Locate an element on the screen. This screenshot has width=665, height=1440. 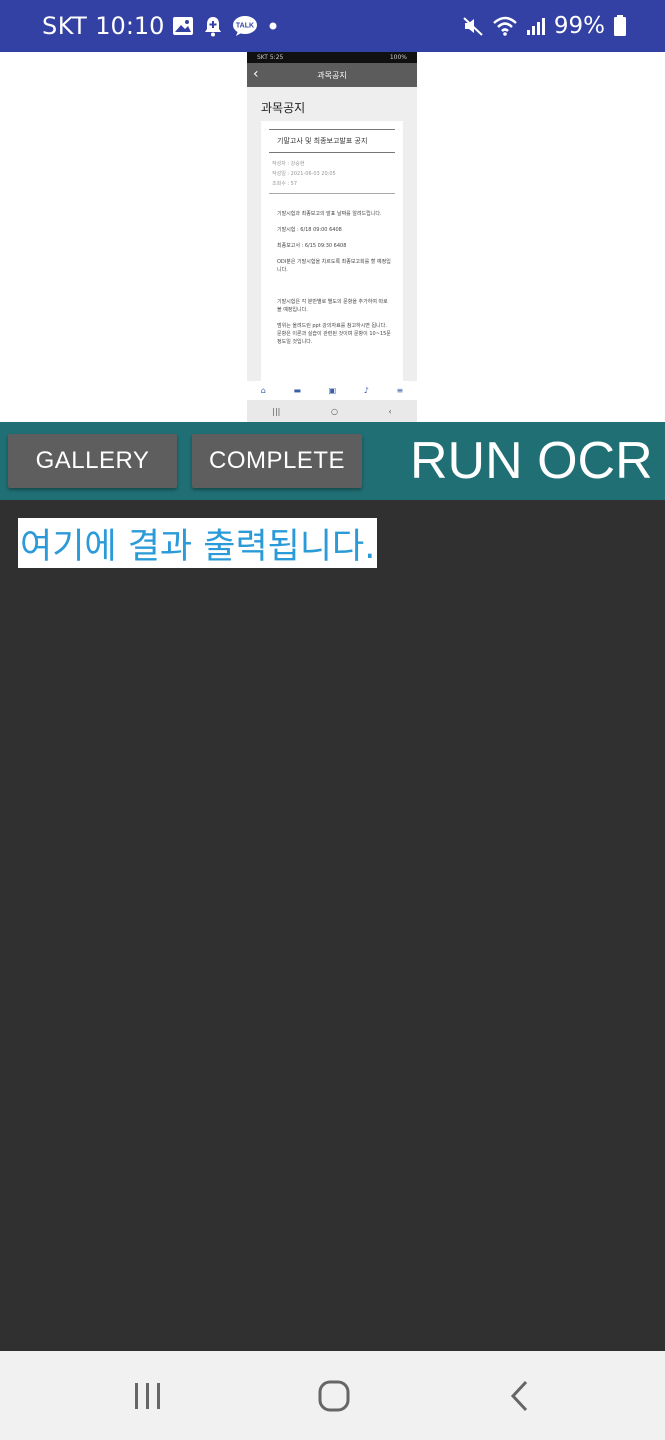
preview-paragraph: ODI분은 기말시험을 치르도록 최종보고회를 할 예정입니다. is located at coordinates (334, 266).